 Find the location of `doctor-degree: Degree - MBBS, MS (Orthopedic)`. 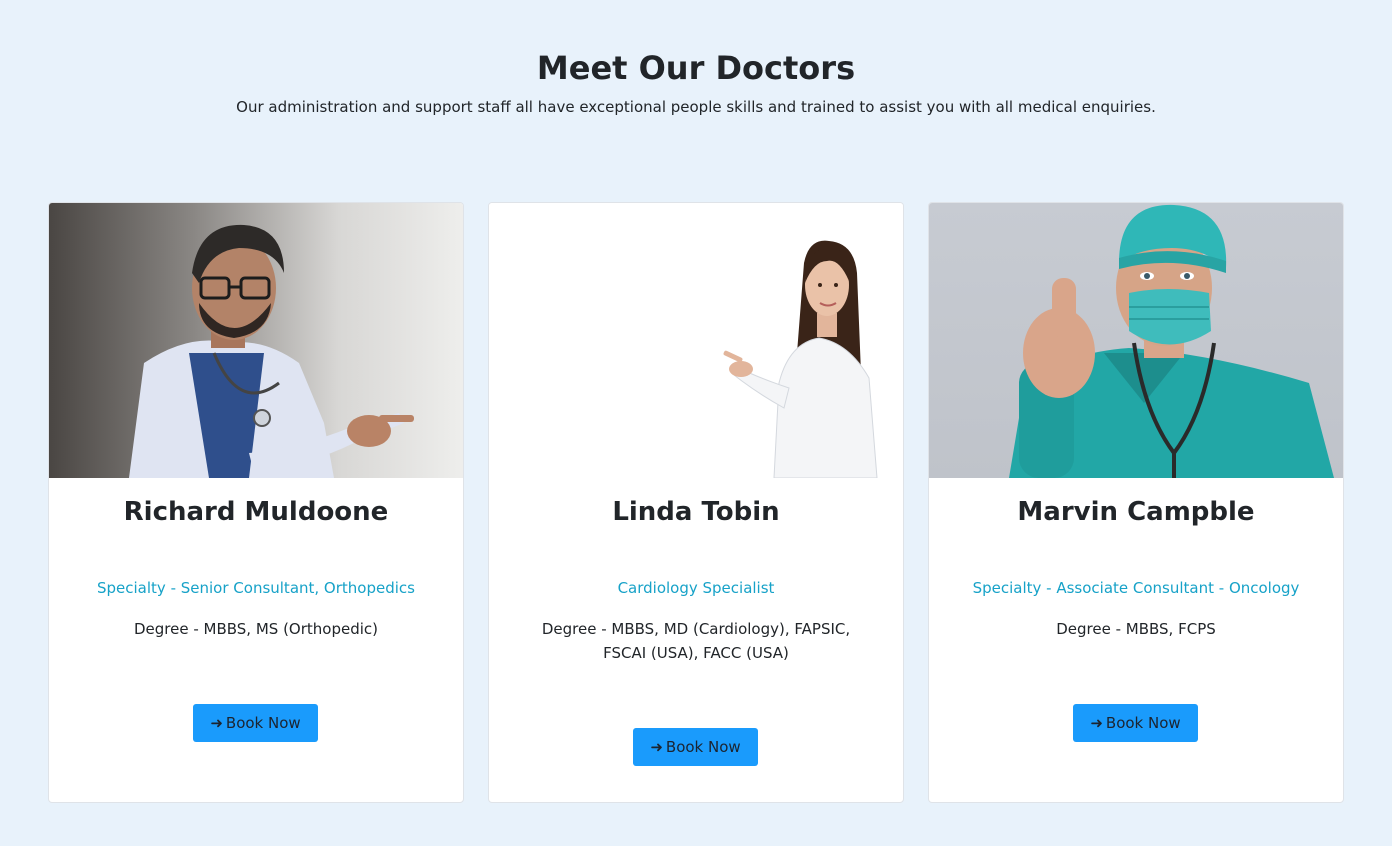

doctor-degree: Degree - MBBS, MS (Orthopedic) is located at coordinates (256, 629).